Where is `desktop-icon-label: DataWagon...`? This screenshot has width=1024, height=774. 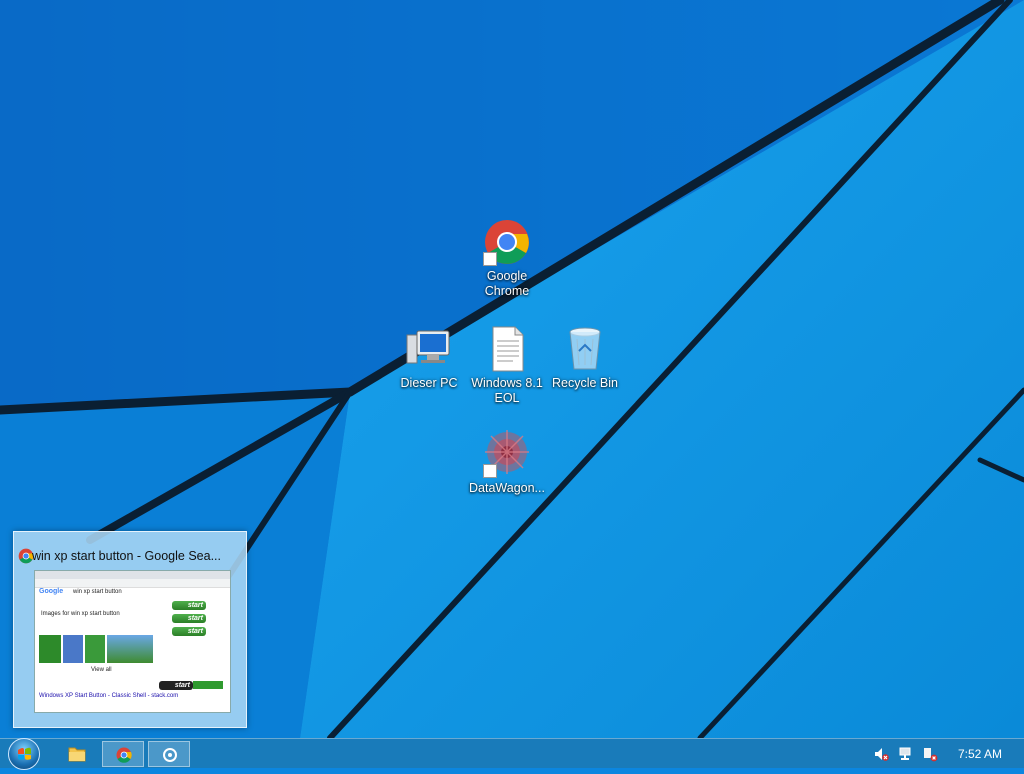
desktop-icon-label: DataWagon... is located at coordinates (507, 488).